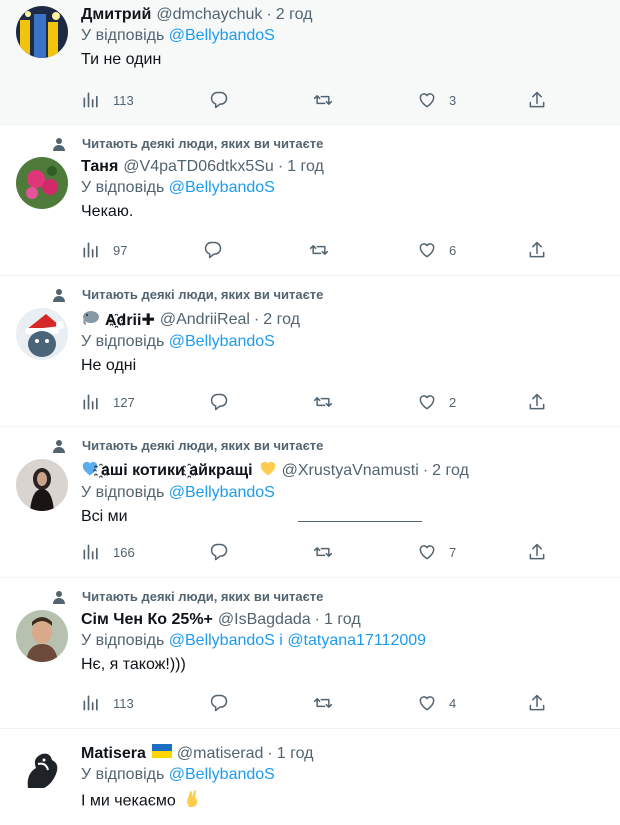  What do you see at coordinates (130, 320) in the screenshot?
I see `author-name: A҈drii✚` at bounding box center [130, 320].